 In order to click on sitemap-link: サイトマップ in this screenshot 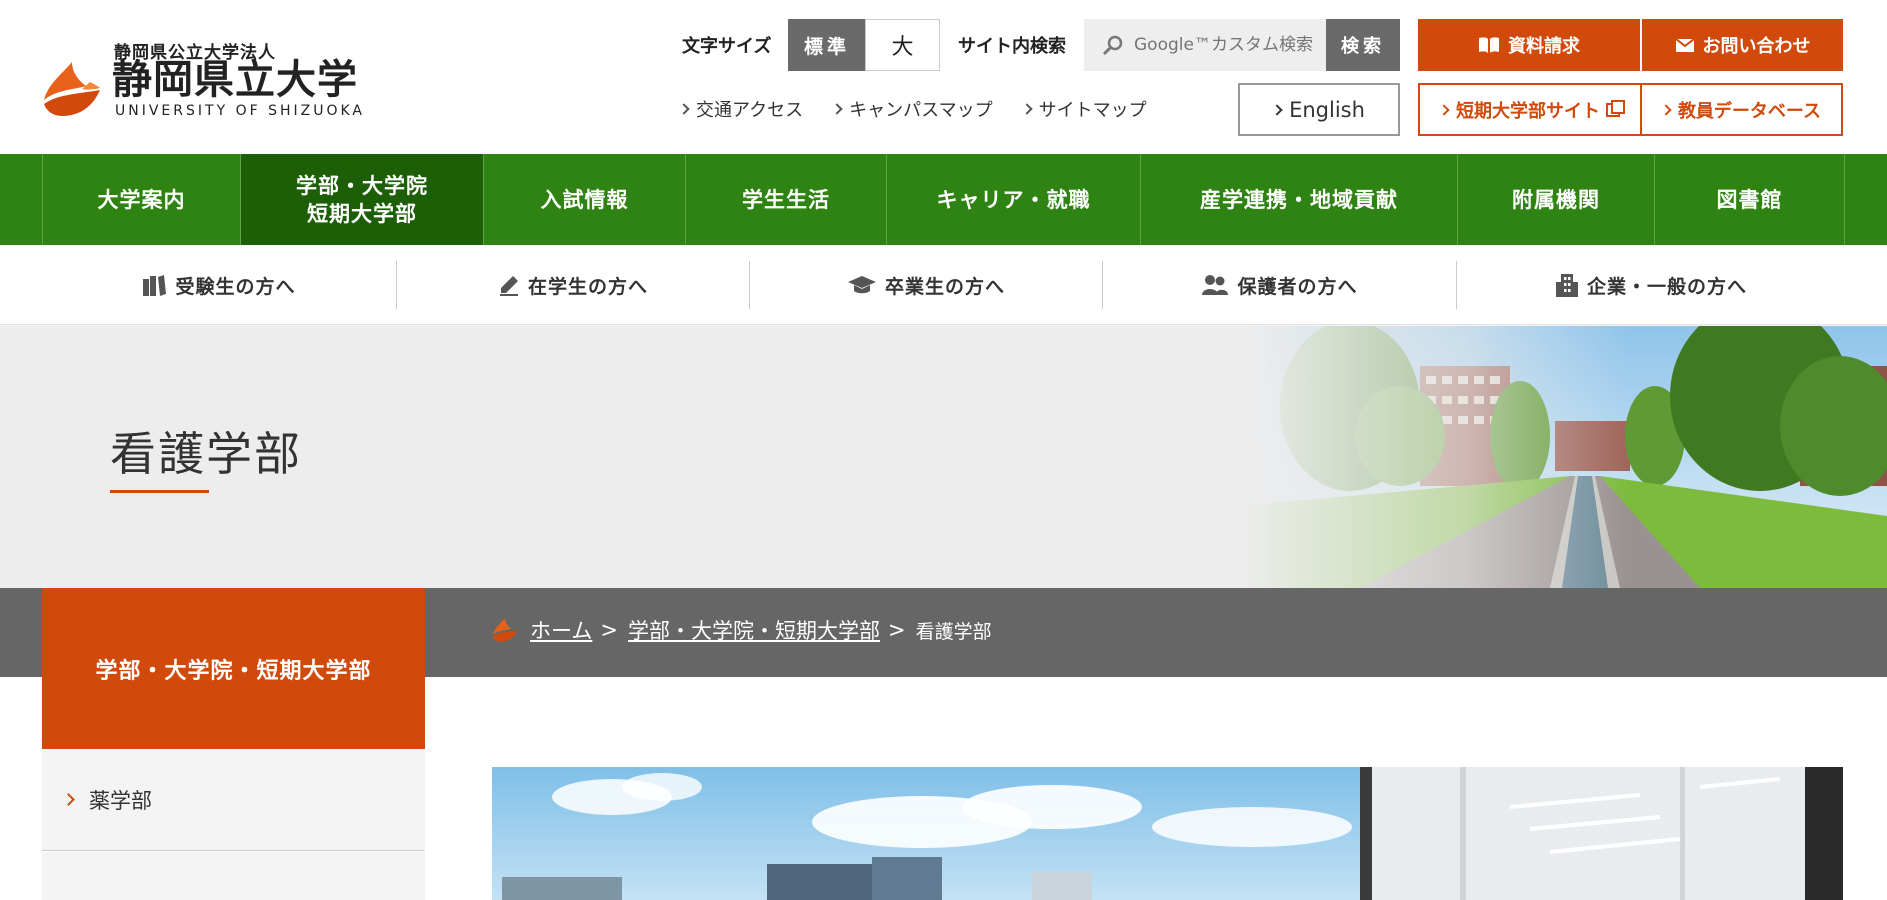, I will do `click(1083, 109)`.